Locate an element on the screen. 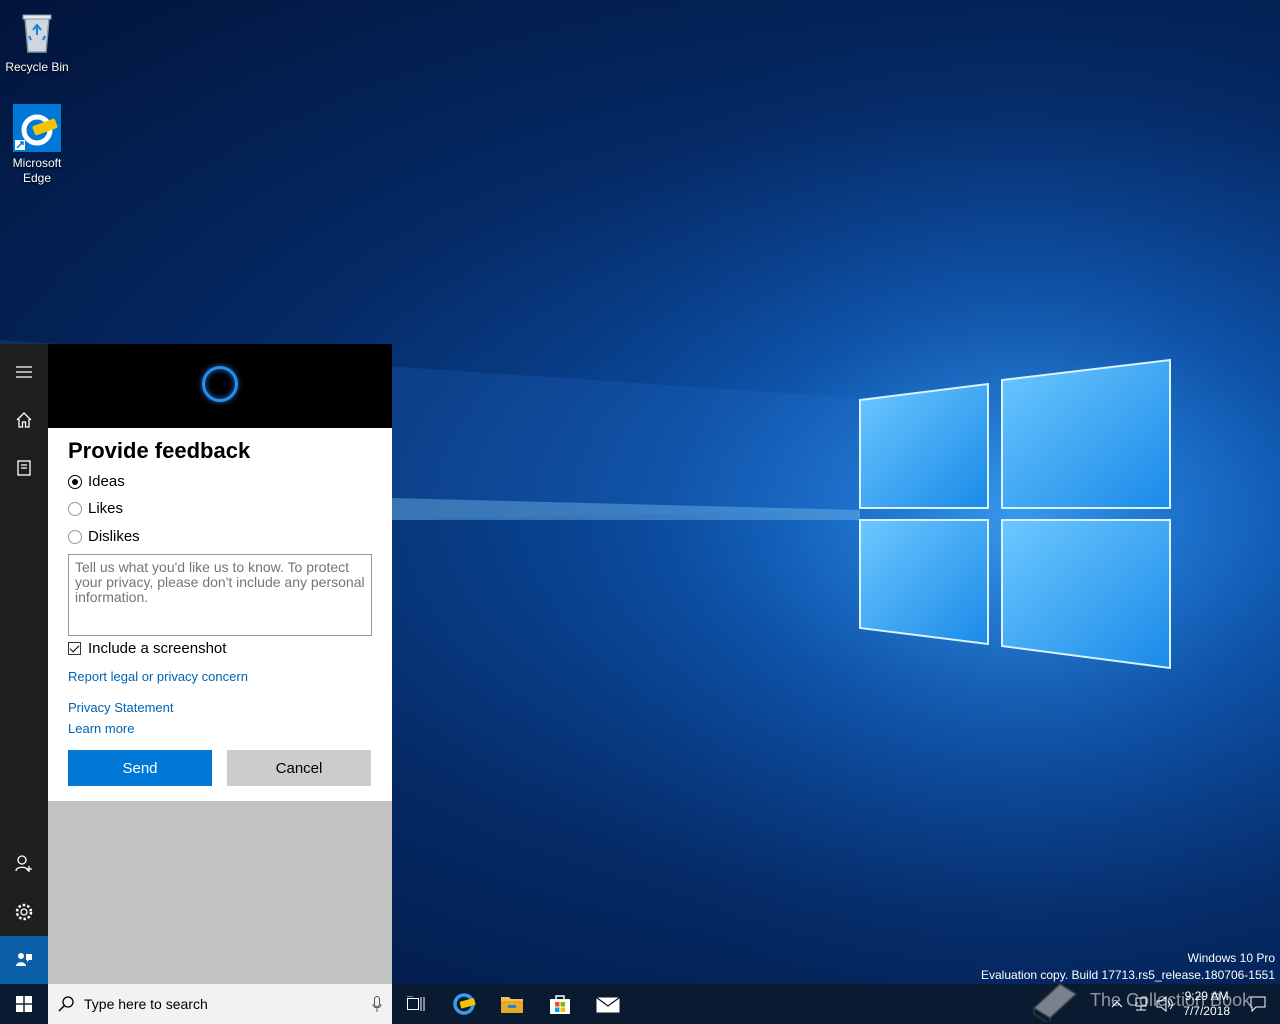 The height and width of the screenshot is (1024, 1280). hamburger-menu-icon is located at coordinates (24, 372).